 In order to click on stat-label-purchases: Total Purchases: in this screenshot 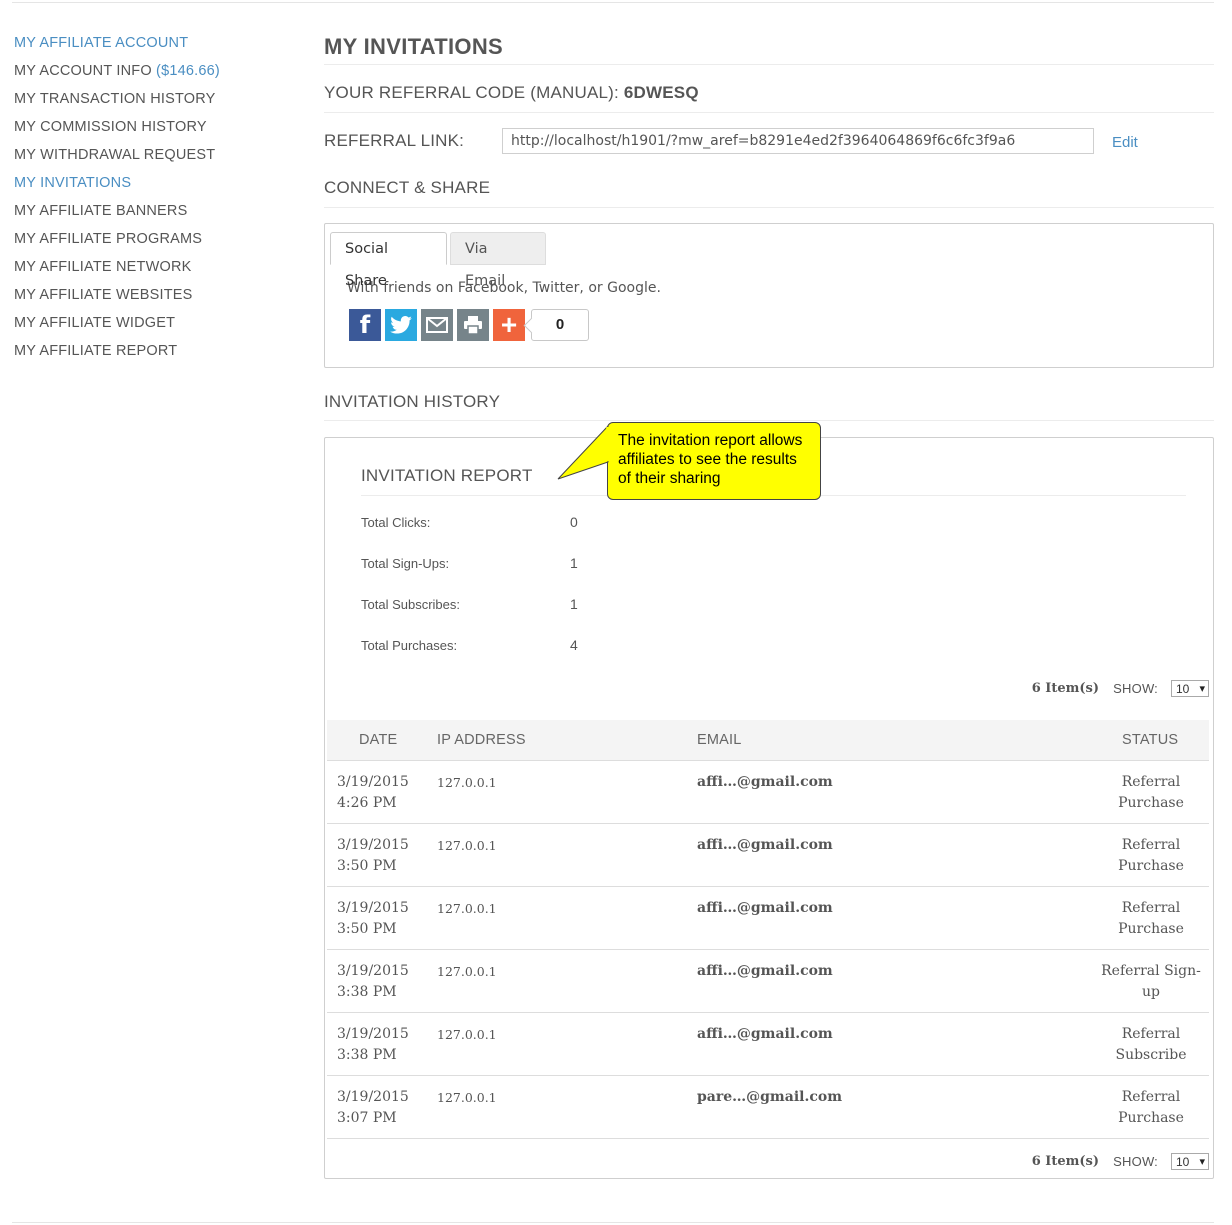, I will do `click(409, 645)`.